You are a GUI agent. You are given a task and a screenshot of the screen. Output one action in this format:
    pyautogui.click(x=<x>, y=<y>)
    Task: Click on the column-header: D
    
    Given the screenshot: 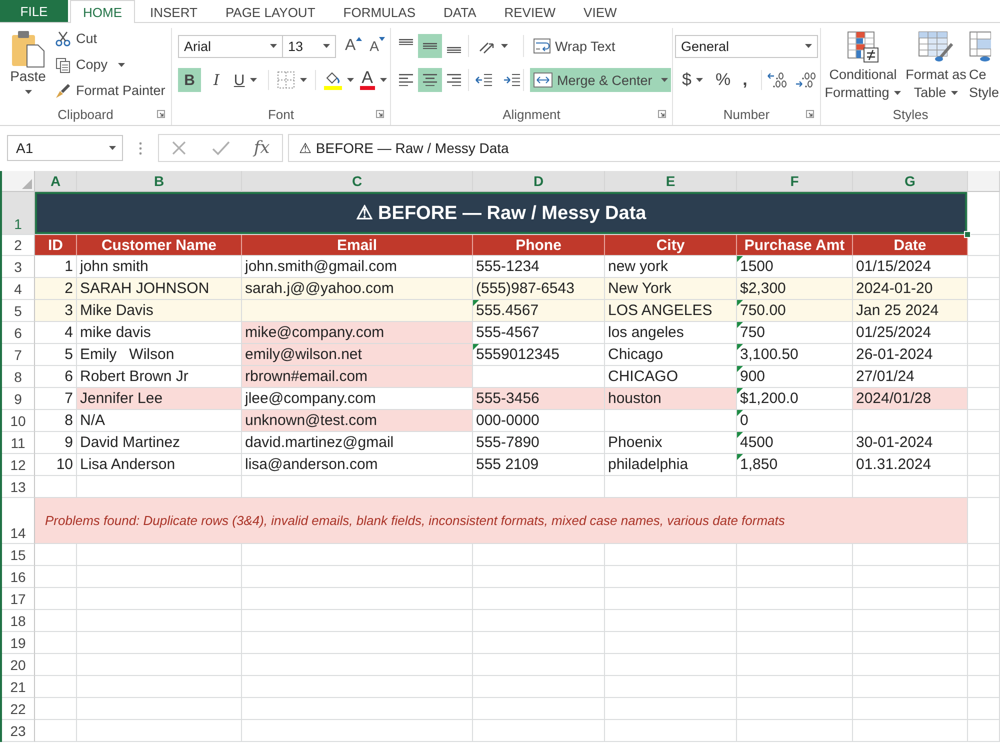 What is the action you would take?
    pyautogui.click(x=539, y=181)
    